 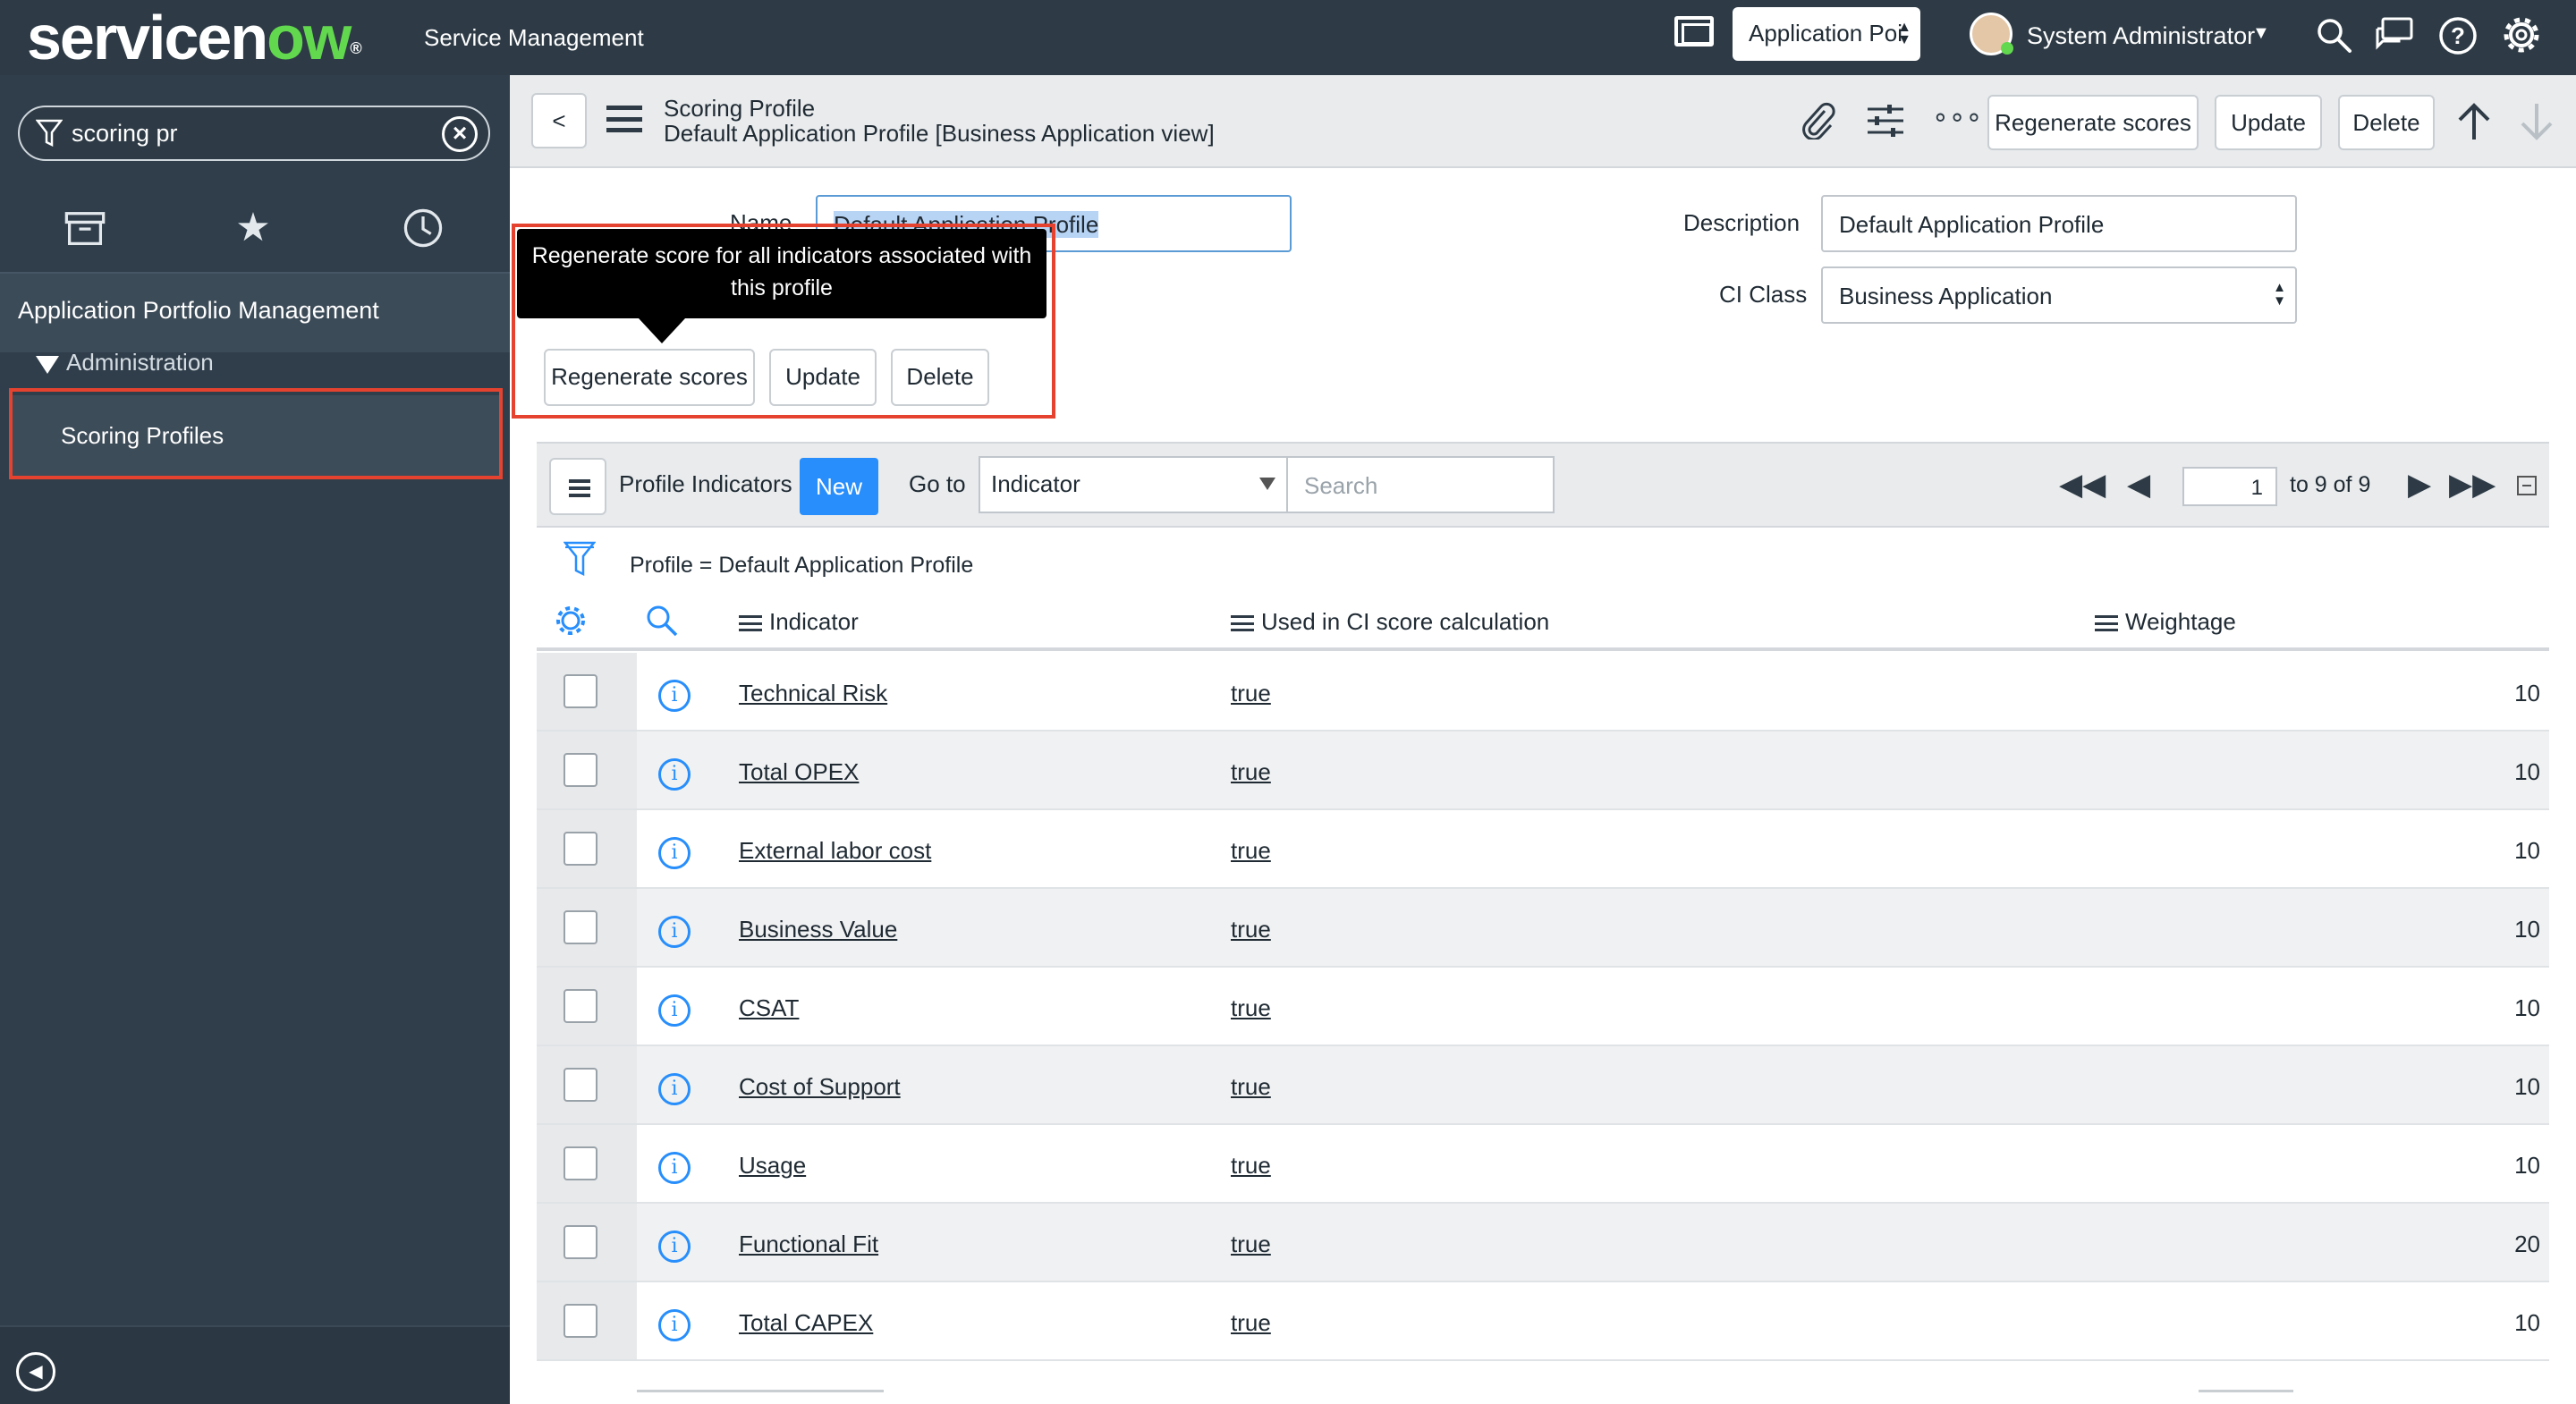 What do you see at coordinates (1885, 121) in the screenshot?
I see `sliders-icon` at bounding box center [1885, 121].